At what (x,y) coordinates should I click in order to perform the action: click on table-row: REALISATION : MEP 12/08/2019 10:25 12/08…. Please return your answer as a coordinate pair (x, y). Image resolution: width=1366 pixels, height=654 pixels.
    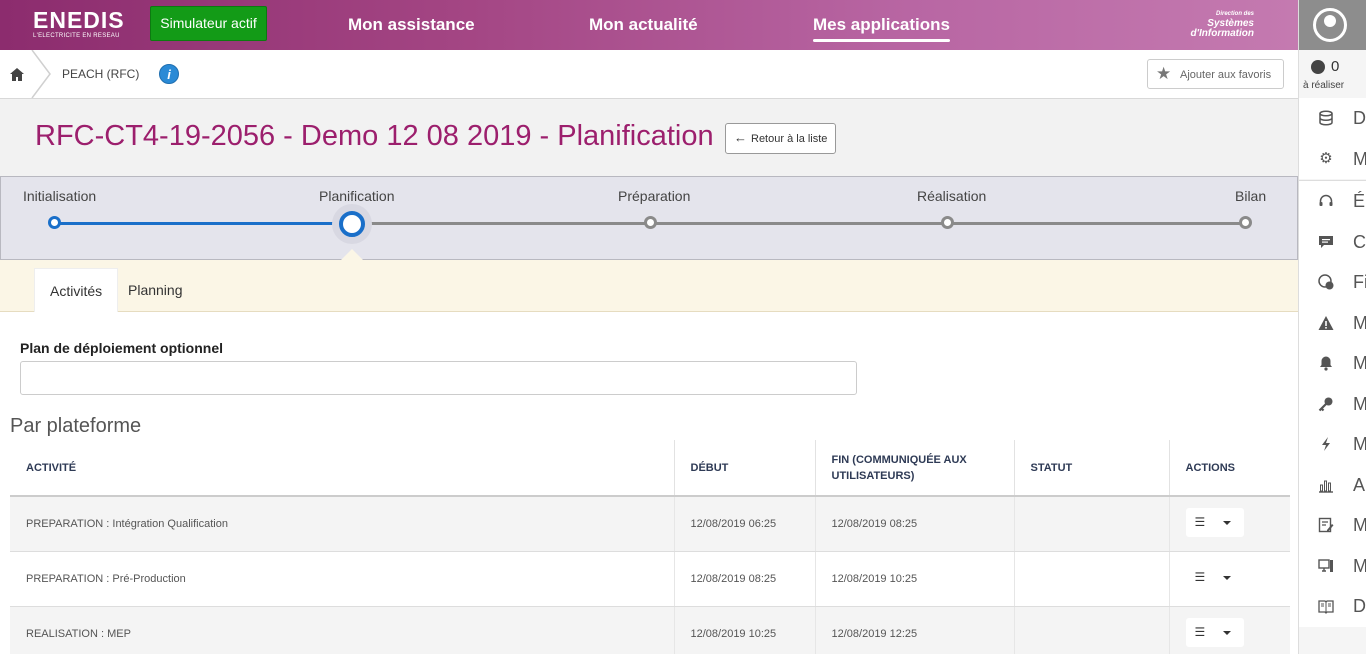
    Looking at the image, I should click on (650, 630).